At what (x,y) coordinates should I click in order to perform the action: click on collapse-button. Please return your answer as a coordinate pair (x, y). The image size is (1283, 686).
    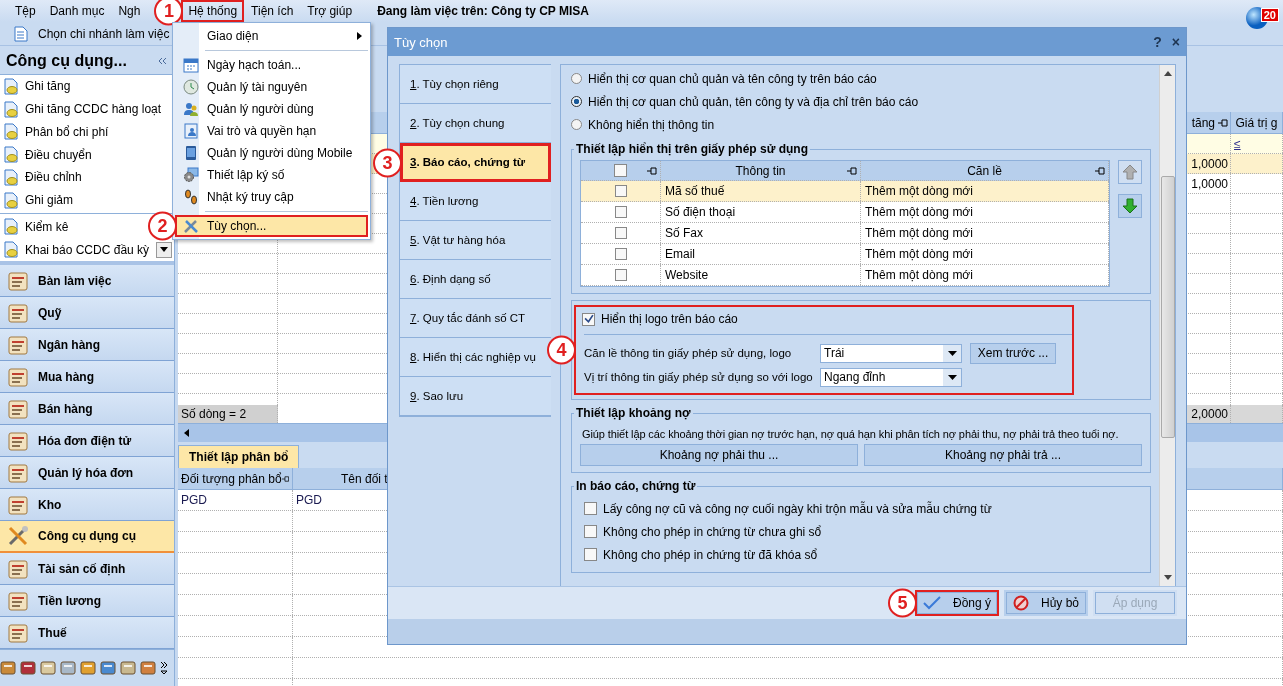
    Looking at the image, I should click on (163, 61).